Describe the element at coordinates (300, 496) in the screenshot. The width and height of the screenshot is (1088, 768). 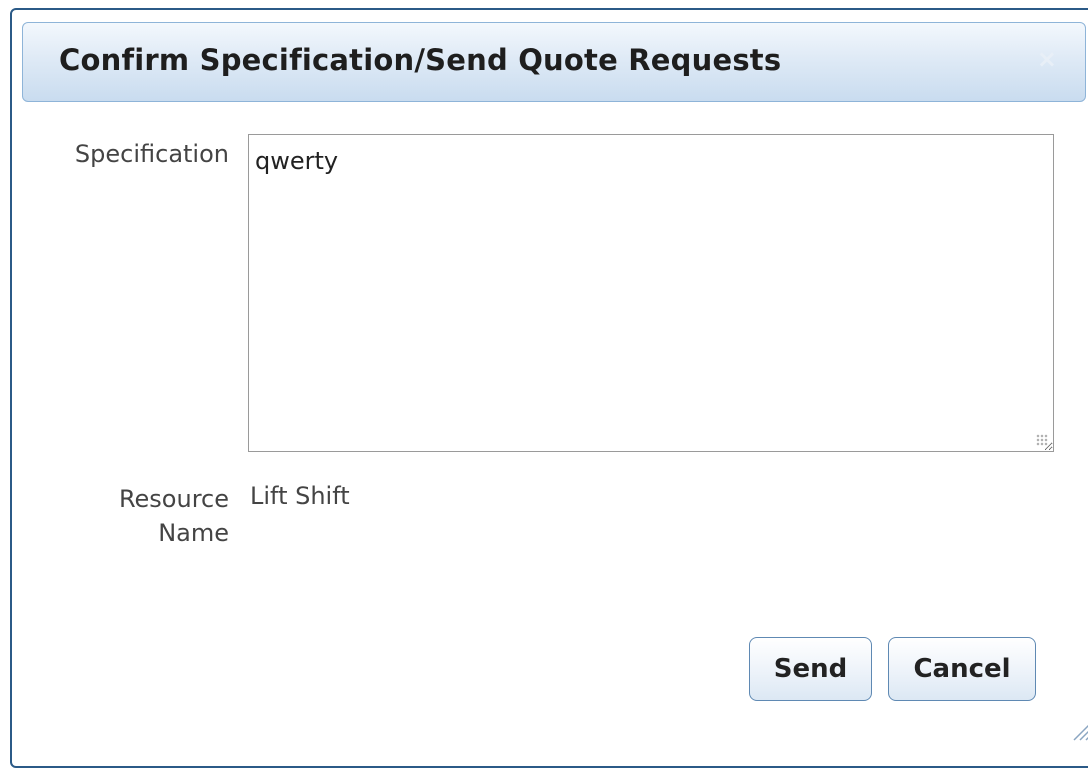
I see `resource-name-value: Lift Shift` at that location.